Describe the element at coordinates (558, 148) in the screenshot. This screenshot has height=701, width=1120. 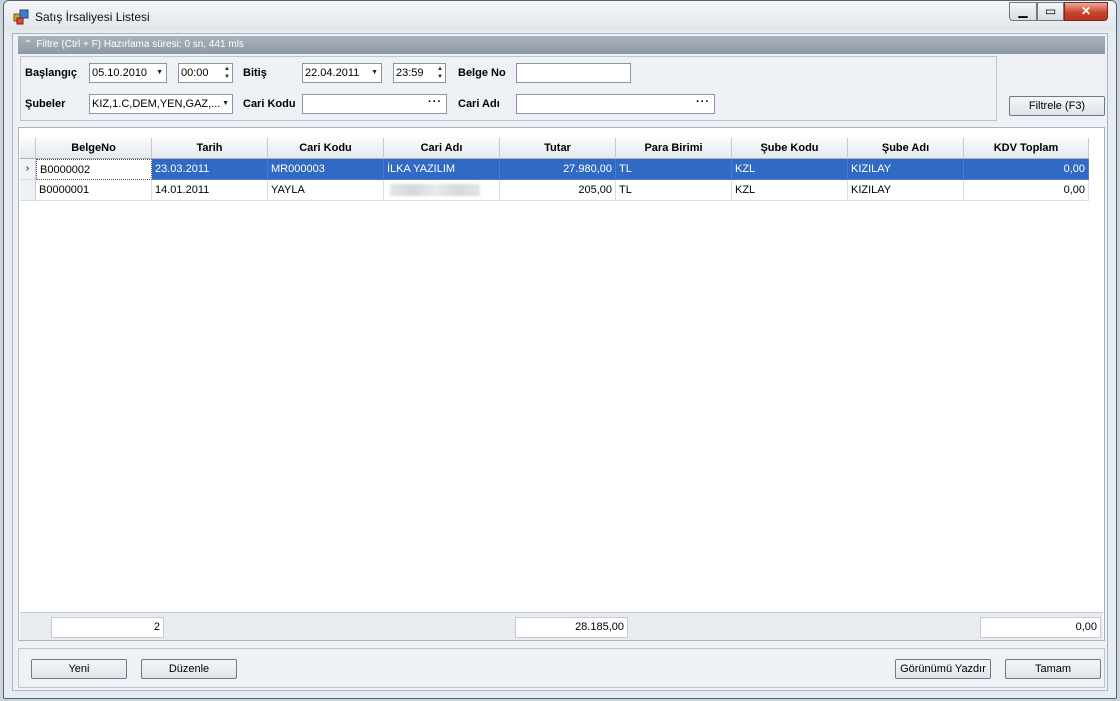
I see `column-header-tutar: Tutar` at that location.